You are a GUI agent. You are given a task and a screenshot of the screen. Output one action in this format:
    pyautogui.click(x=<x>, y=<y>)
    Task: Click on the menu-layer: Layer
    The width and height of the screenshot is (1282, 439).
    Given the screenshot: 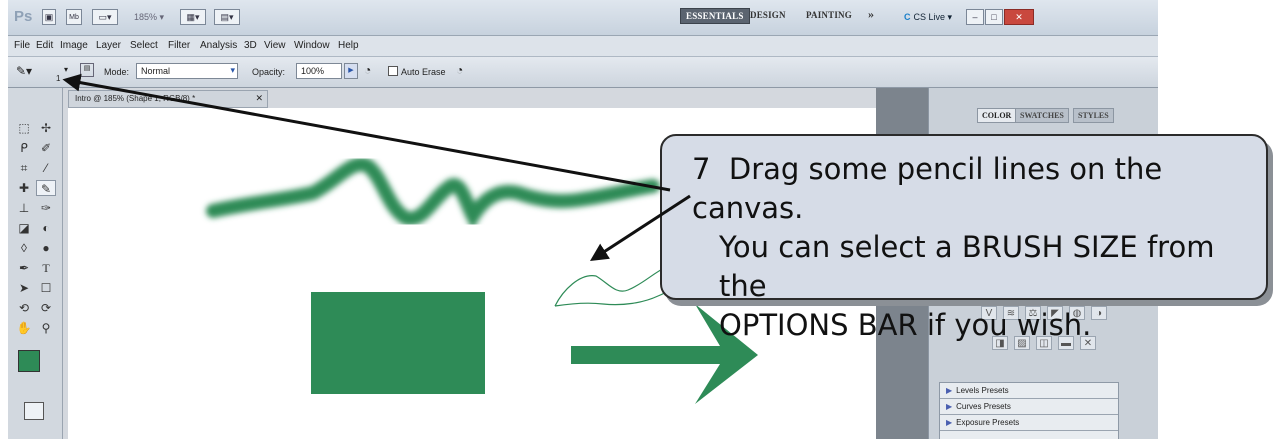 What is the action you would take?
    pyautogui.click(x=108, y=45)
    